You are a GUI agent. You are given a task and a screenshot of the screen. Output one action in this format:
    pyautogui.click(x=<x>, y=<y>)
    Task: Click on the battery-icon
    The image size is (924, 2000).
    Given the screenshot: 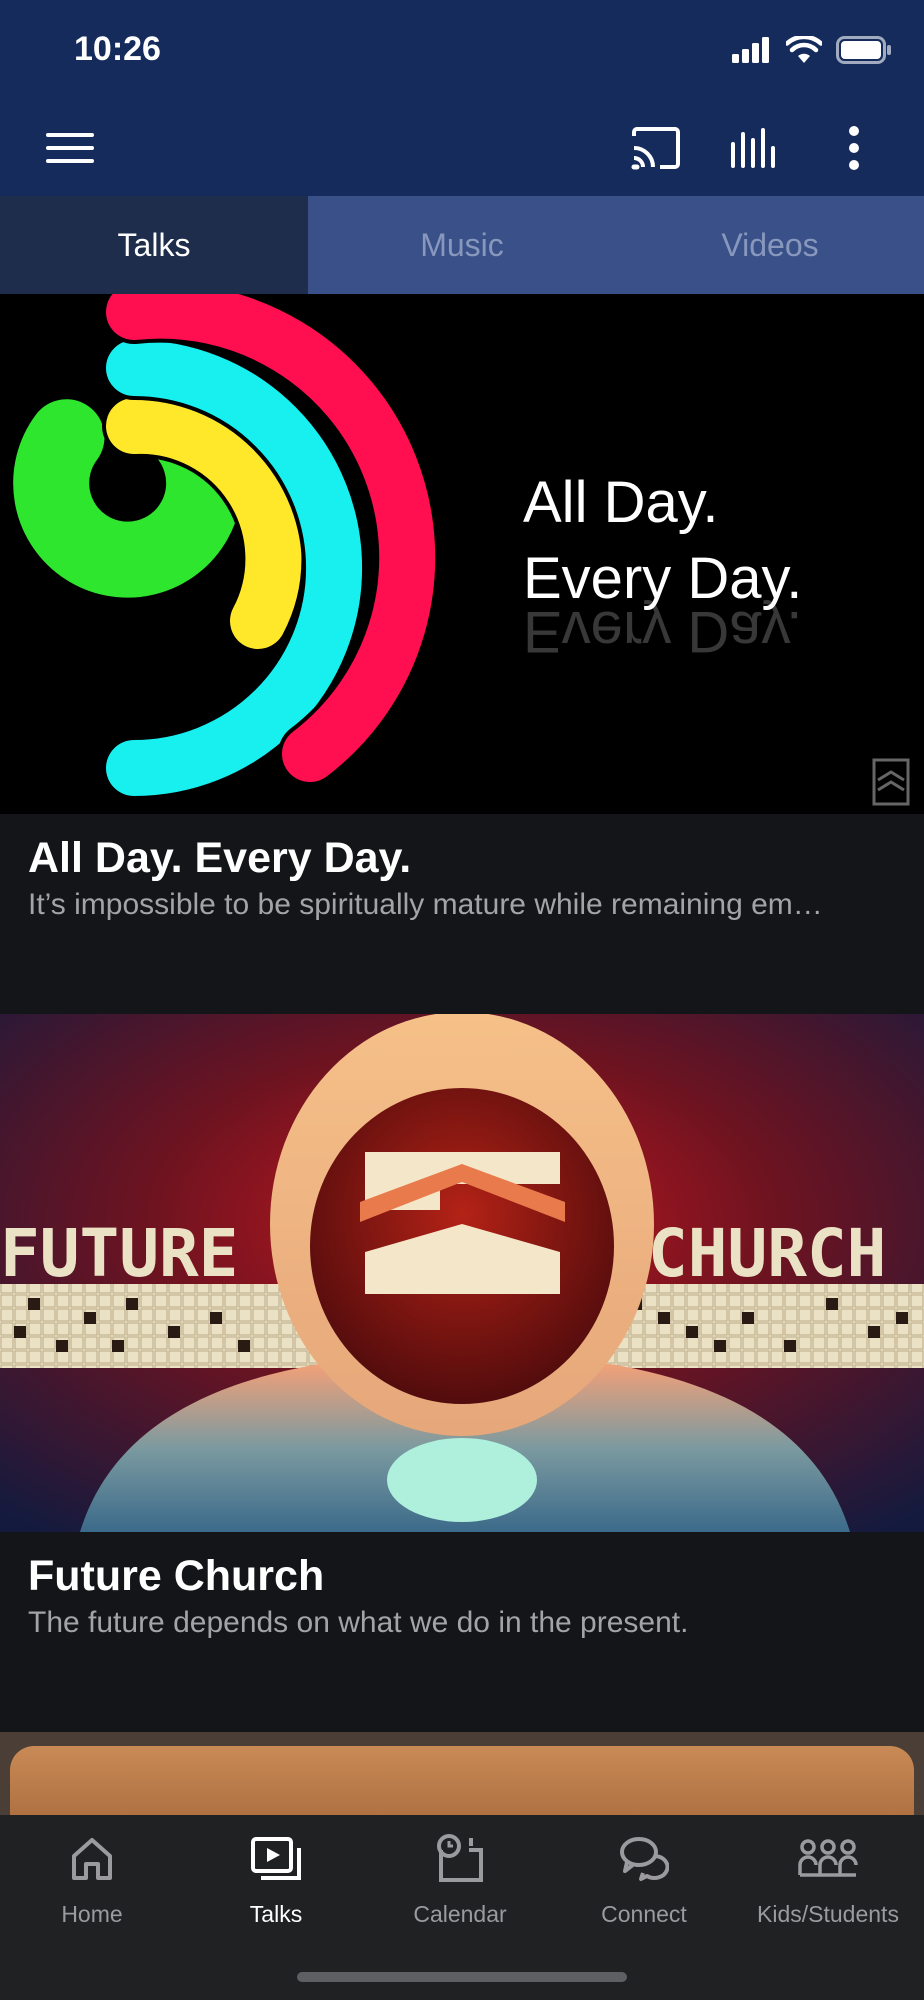 What is the action you would take?
    pyautogui.click(x=863, y=50)
    